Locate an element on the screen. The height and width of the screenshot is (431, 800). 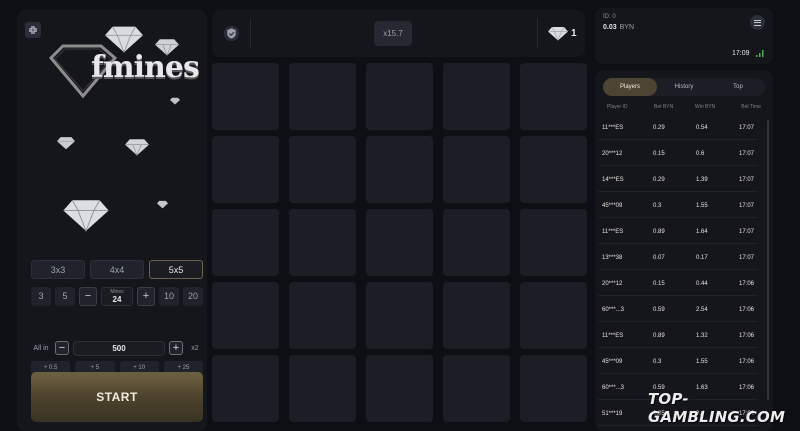
mines-preset-3-button: 3 is located at coordinates (41, 296).